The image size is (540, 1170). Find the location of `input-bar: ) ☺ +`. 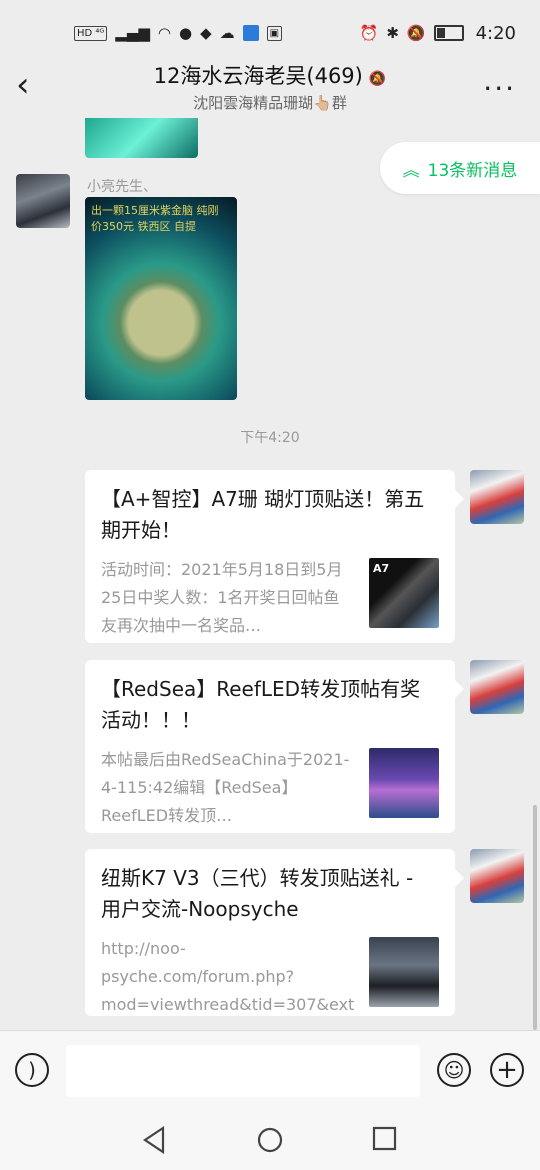

input-bar: ) ☺ + is located at coordinates (270, 1070).